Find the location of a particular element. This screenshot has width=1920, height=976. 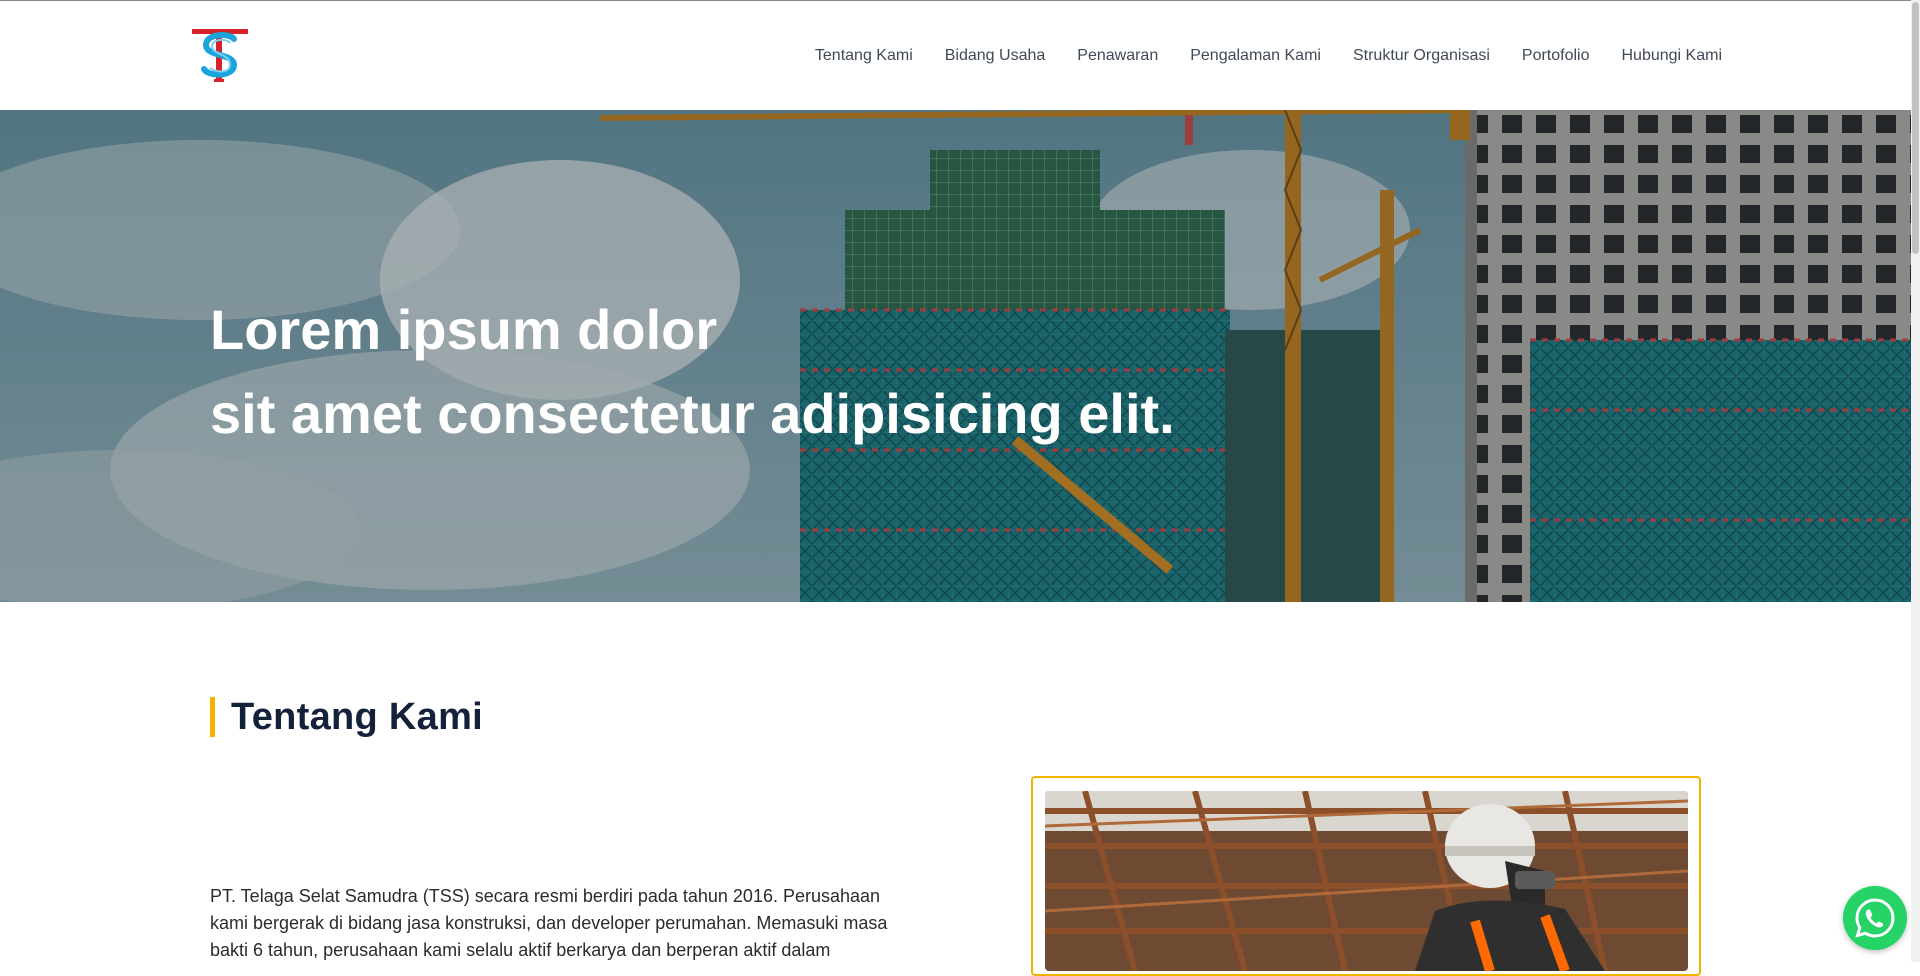

worker-photo is located at coordinates (1366, 881).